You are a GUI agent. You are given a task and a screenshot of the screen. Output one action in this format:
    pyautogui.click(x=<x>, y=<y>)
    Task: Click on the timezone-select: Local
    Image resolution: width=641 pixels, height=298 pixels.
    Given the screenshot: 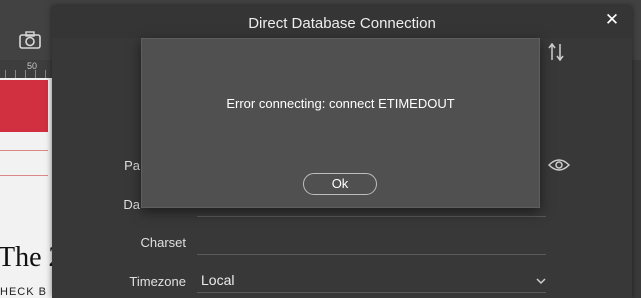 What is the action you would take?
    pyautogui.click(x=371, y=280)
    